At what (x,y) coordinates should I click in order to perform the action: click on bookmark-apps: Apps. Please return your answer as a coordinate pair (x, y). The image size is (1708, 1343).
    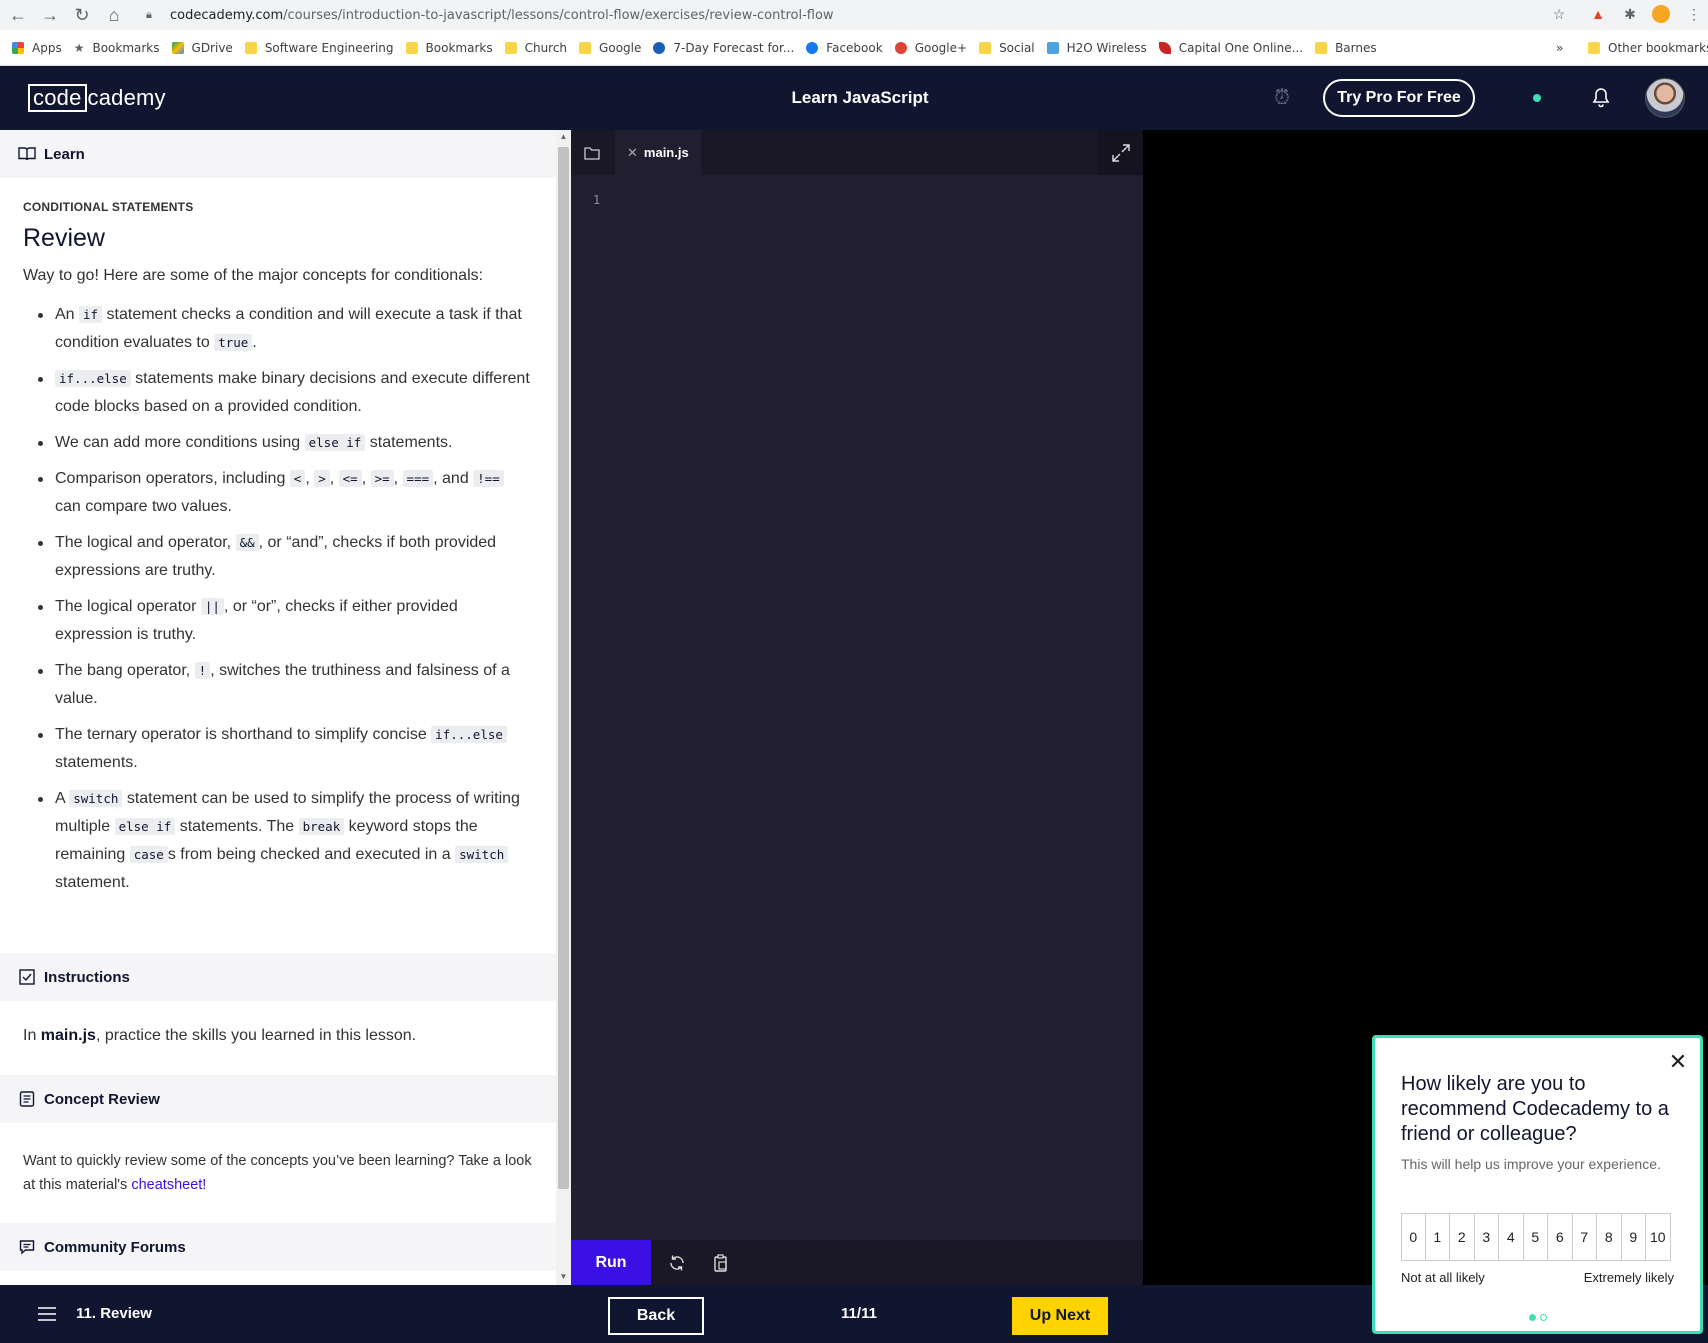
    Looking at the image, I should click on (37, 48).